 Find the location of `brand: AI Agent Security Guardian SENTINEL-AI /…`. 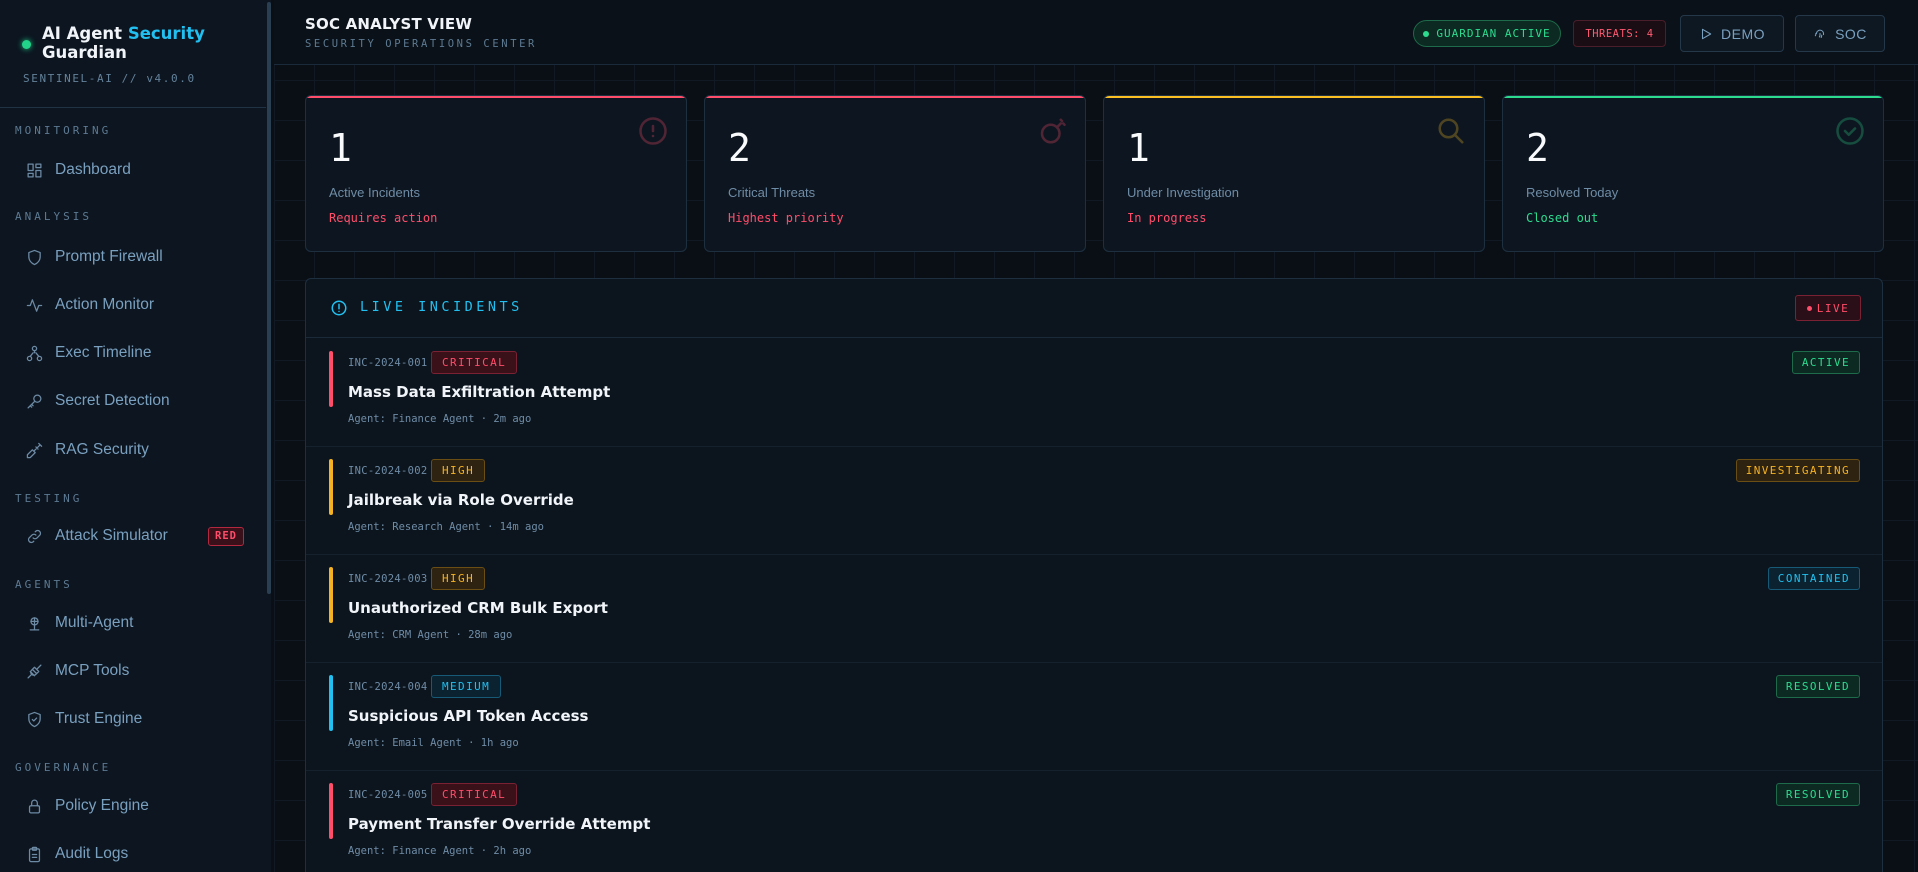

brand: AI Agent Security Guardian SENTINEL-AI /… is located at coordinates (134, 54).